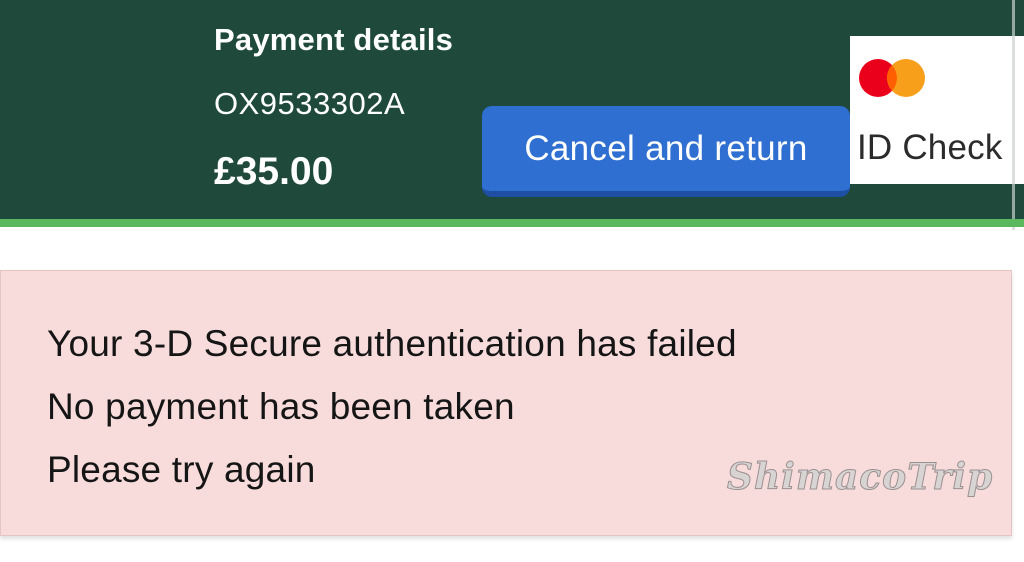 This screenshot has height=562, width=1024. I want to click on error-line-no-payment: No payment has been taken, so click(281, 406).